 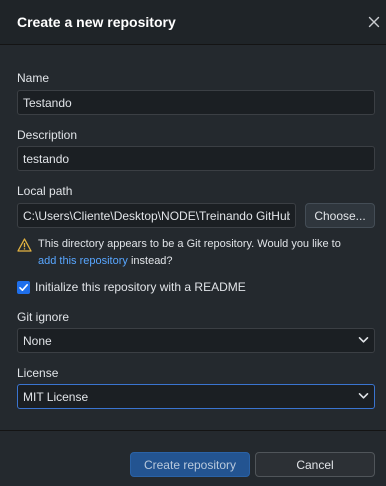 I want to click on cancel-button: Cancel, so click(x=315, y=464).